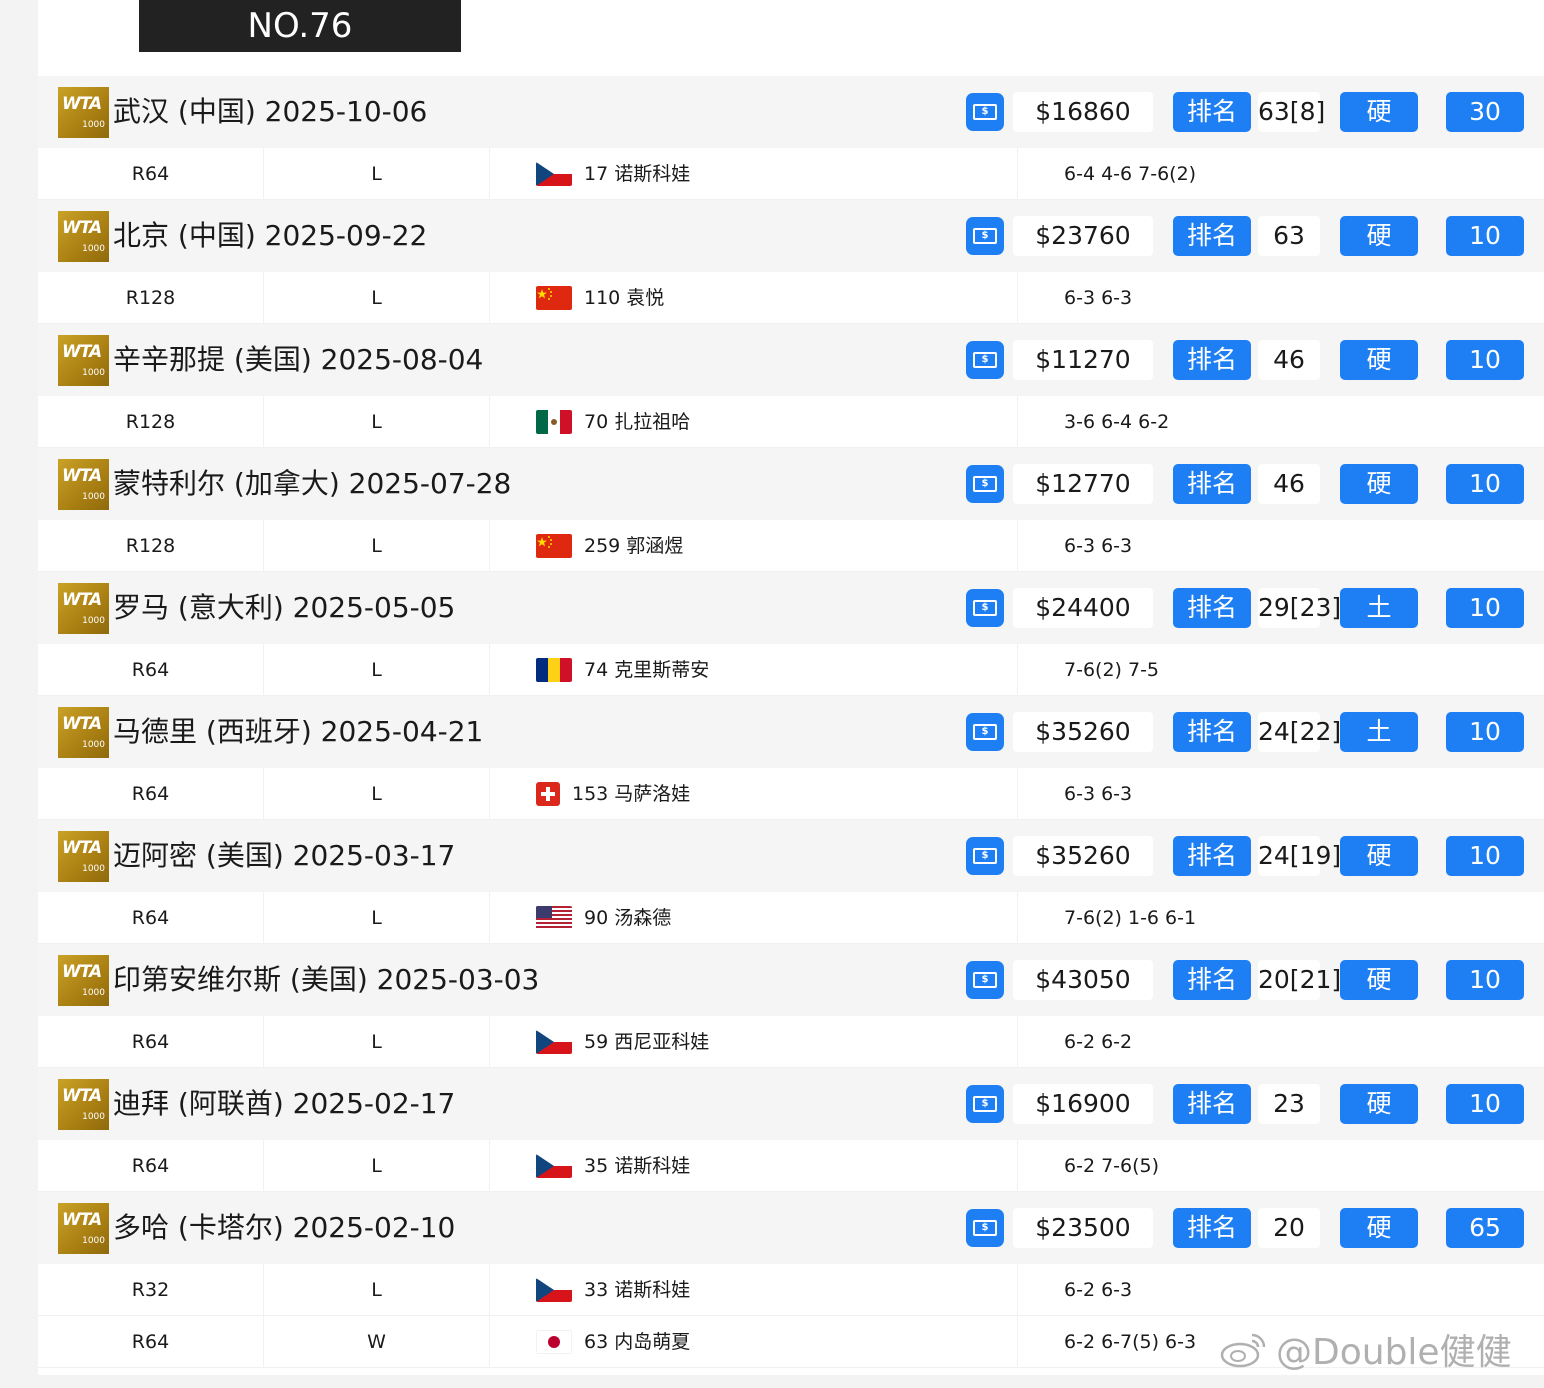  I want to click on tournament-row: WTA 1000 北京 (中国) 2025-09-22 $ $23760 排名 63 硬 10, so click(791, 236).